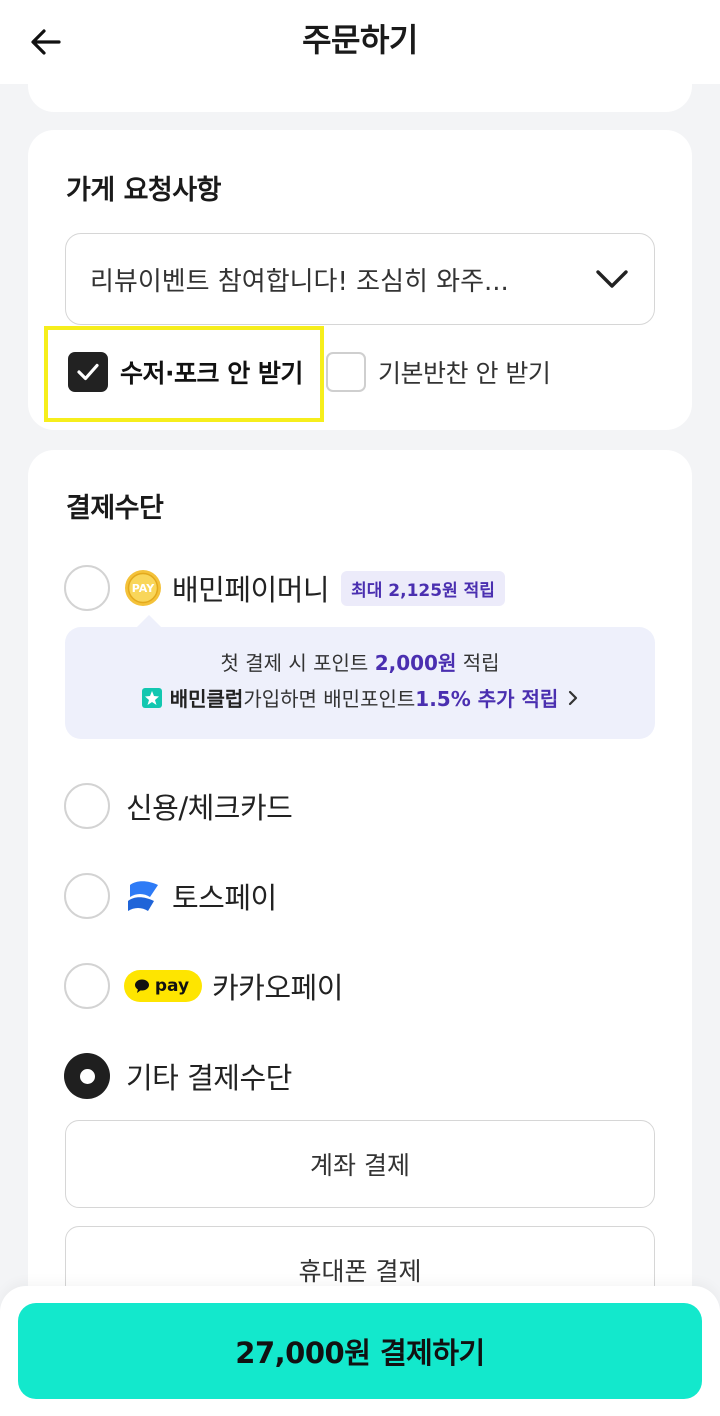  What do you see at coordinates (211, 373) in the screenshot?
I see `no-utensils-label: 수저·포크 안 받기` at bounding box center [211, 373].